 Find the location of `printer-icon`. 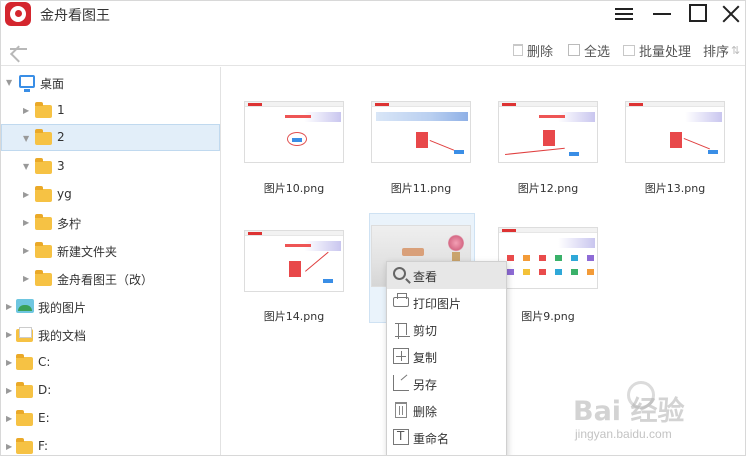

printer-icon is located at coordinates (401, 300).